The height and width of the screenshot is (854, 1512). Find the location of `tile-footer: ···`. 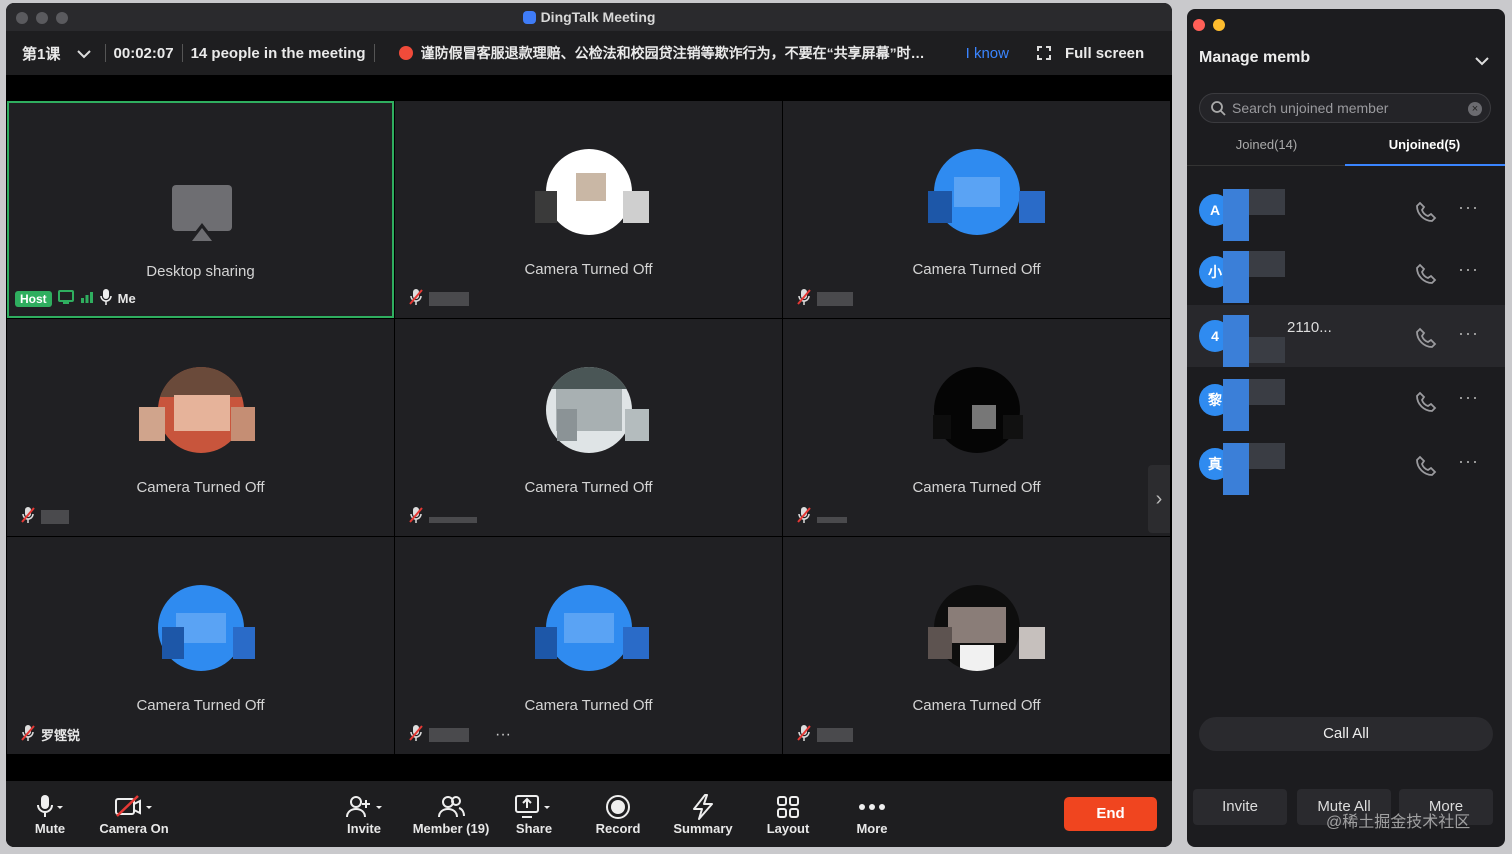

tile-footer: ··· is located at coordinates (460, 734).